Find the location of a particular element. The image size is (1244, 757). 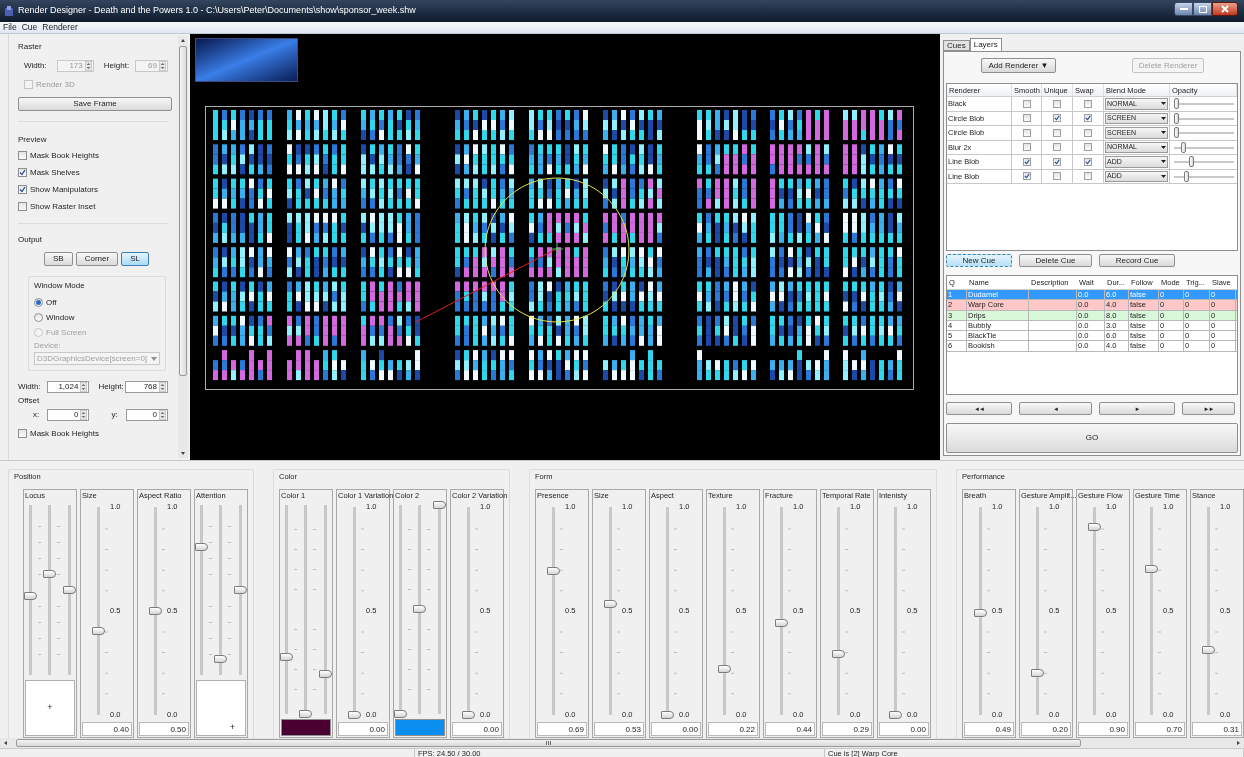

value-field: 0.70 is located at coordinates (1160, 728).